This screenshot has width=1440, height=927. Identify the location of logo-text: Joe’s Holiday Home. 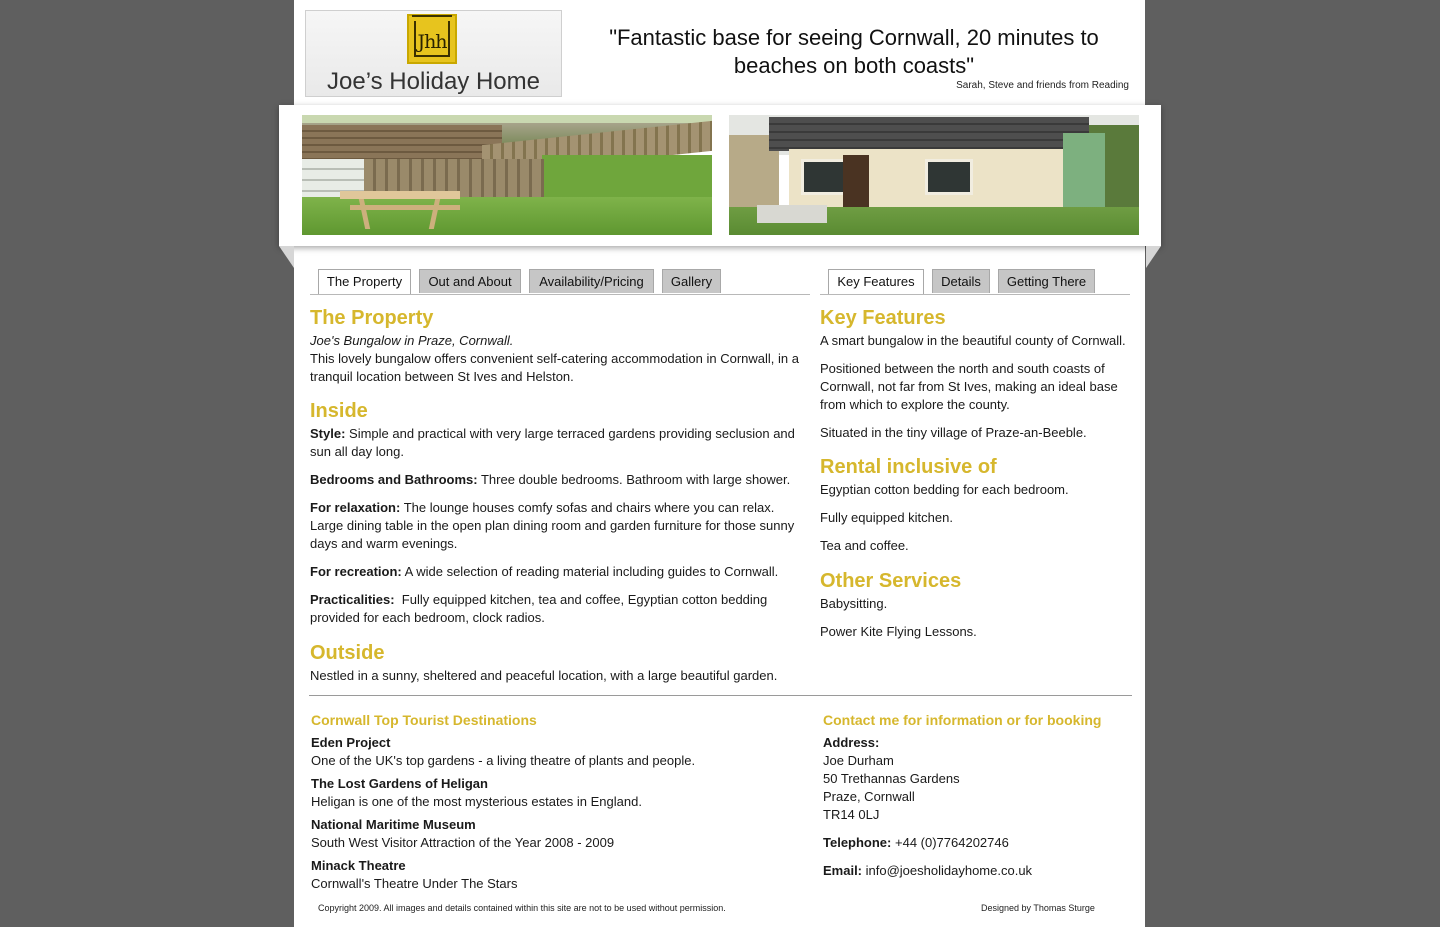
(433, 81).